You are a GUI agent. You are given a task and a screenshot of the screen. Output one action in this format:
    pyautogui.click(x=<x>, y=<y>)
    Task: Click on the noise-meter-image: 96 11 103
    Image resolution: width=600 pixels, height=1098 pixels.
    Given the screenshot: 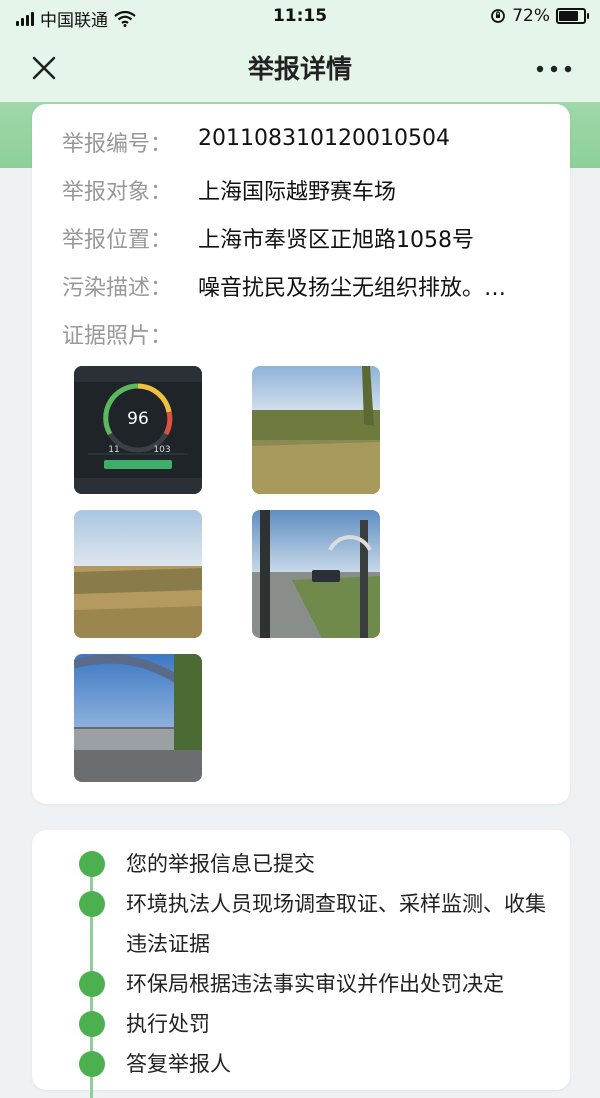 What is the action you would take?
    pyautogui.click(x=138, y=430)
    